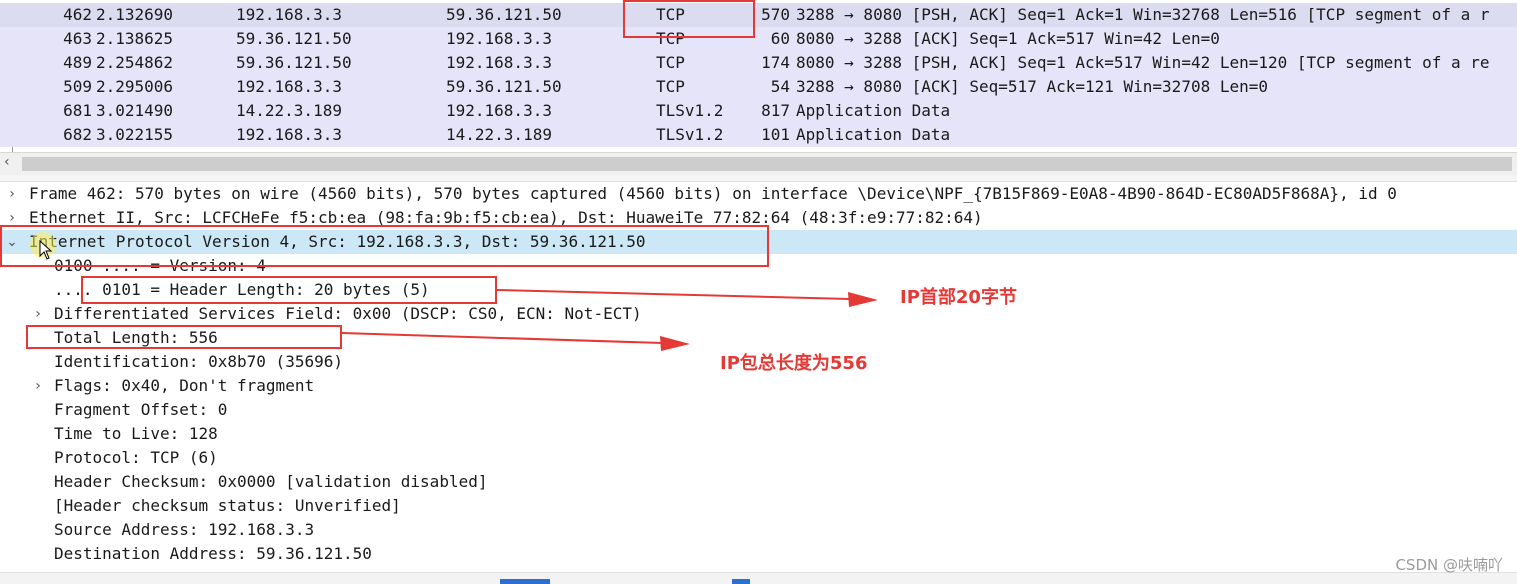 Image resolution: width=1517 pixels, height=584 pixels. I want to click on tree-item-flags: › Flags: 0x40, Don't fragment, so click(758, 386).